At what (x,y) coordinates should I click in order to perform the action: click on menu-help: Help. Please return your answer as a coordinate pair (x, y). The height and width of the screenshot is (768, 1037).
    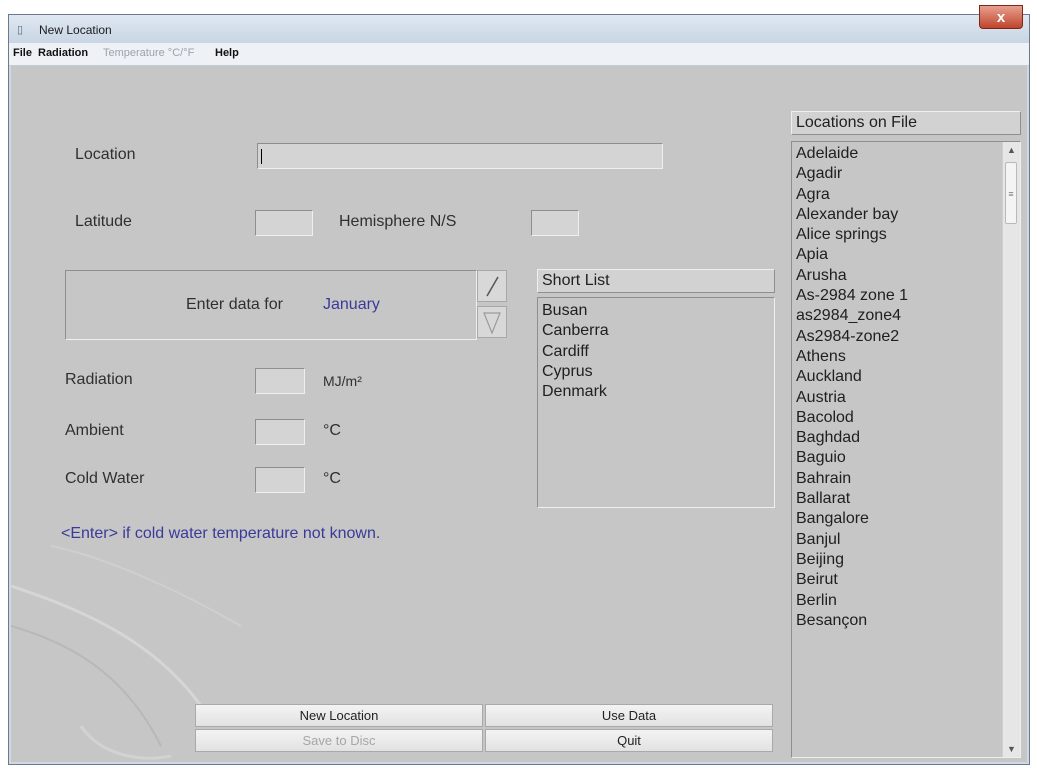
    Looking at the image, I should click on (227, 53).